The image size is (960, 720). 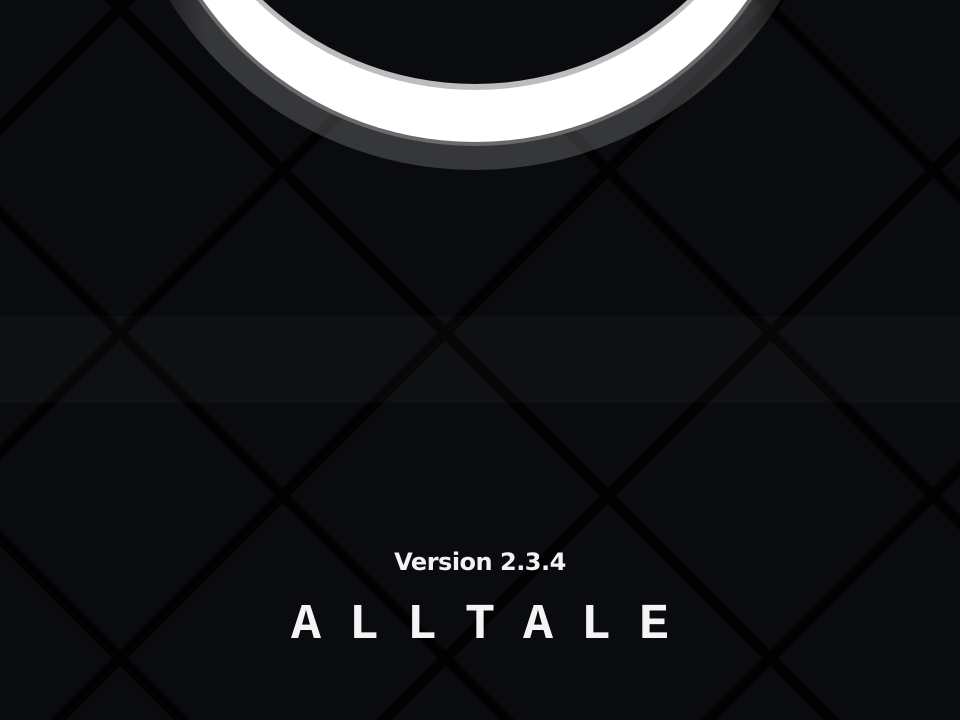 I want to click on version-label: Version 2.3.4, so click(x=480, y=562).